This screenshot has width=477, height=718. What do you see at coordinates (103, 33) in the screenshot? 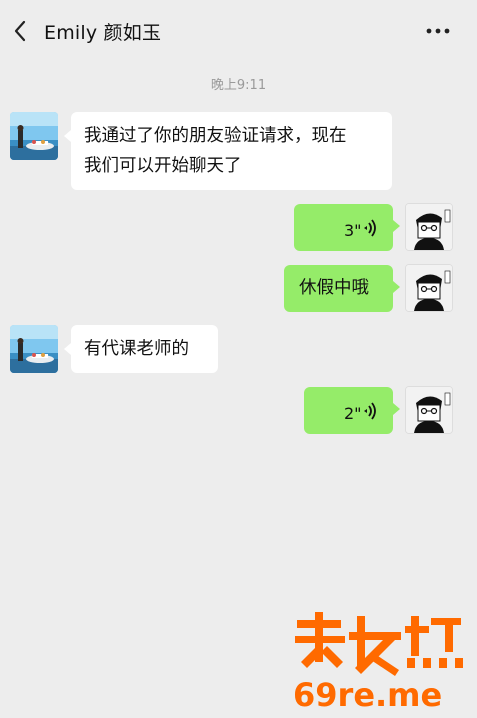
I see `chat-title: Emily 颜如玉` at bounding box center [103, 33].